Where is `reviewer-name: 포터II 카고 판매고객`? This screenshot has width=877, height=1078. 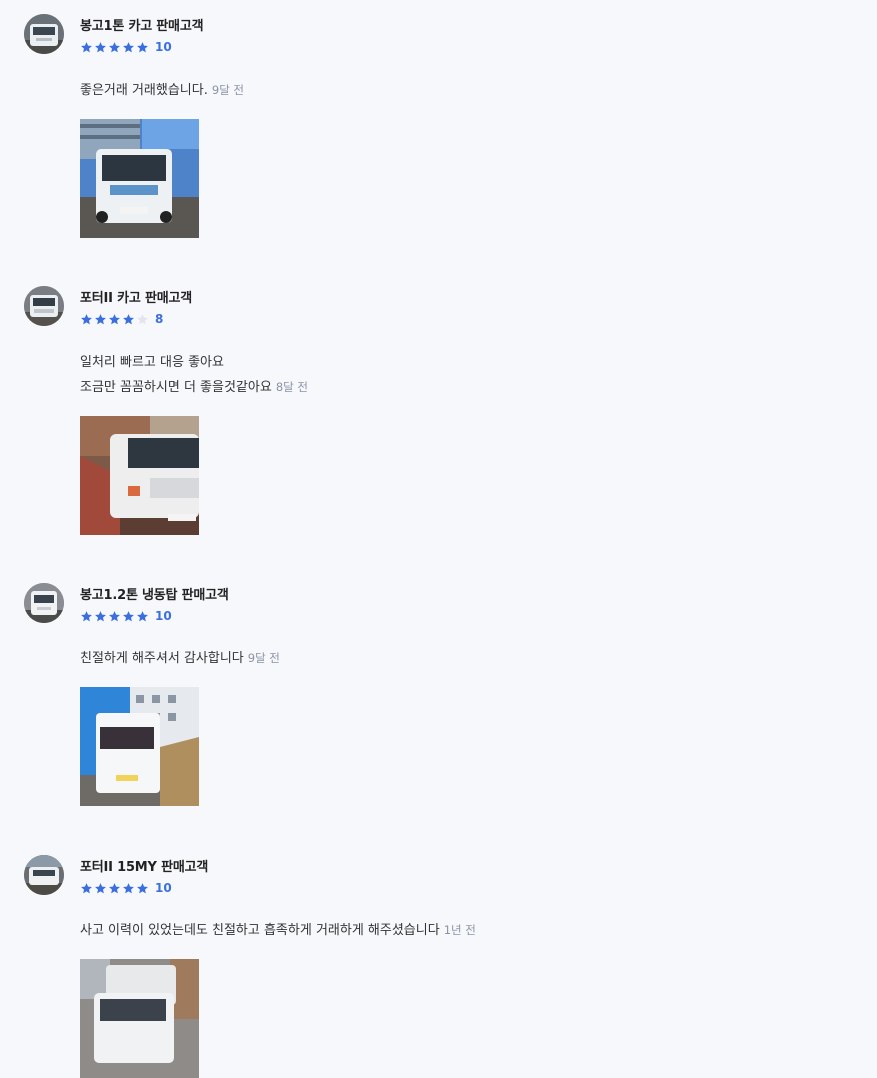 reviewer-name: 포터II 카고 판매고객 is located at coordinates (136, 298).